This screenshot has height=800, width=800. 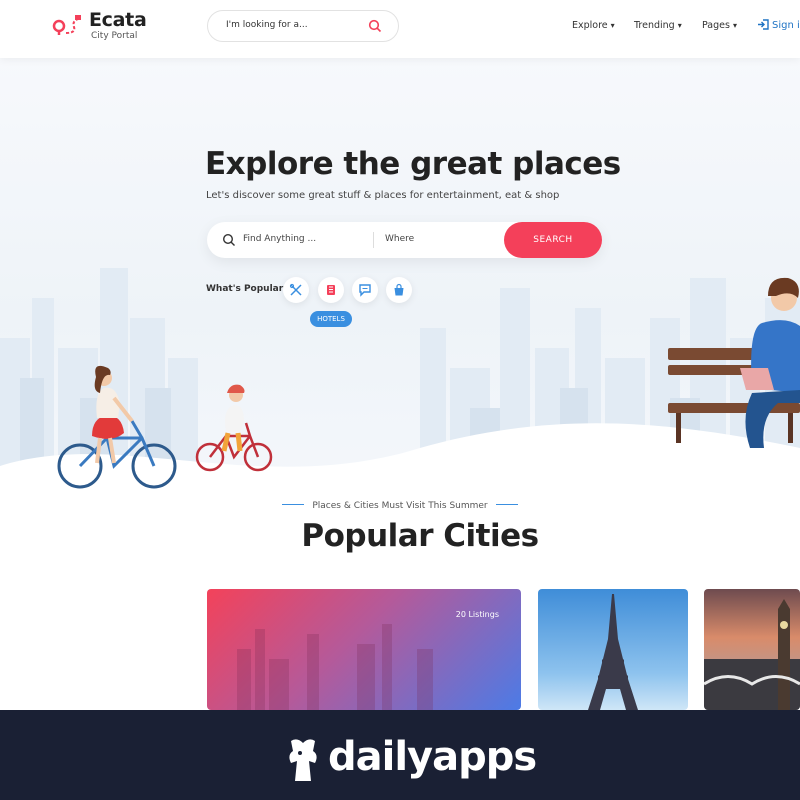 What do you see at coordinates (245, 289) in the screenshot?
I see `whats-popular-label: What's Popular` at bounding box center [245, 289].